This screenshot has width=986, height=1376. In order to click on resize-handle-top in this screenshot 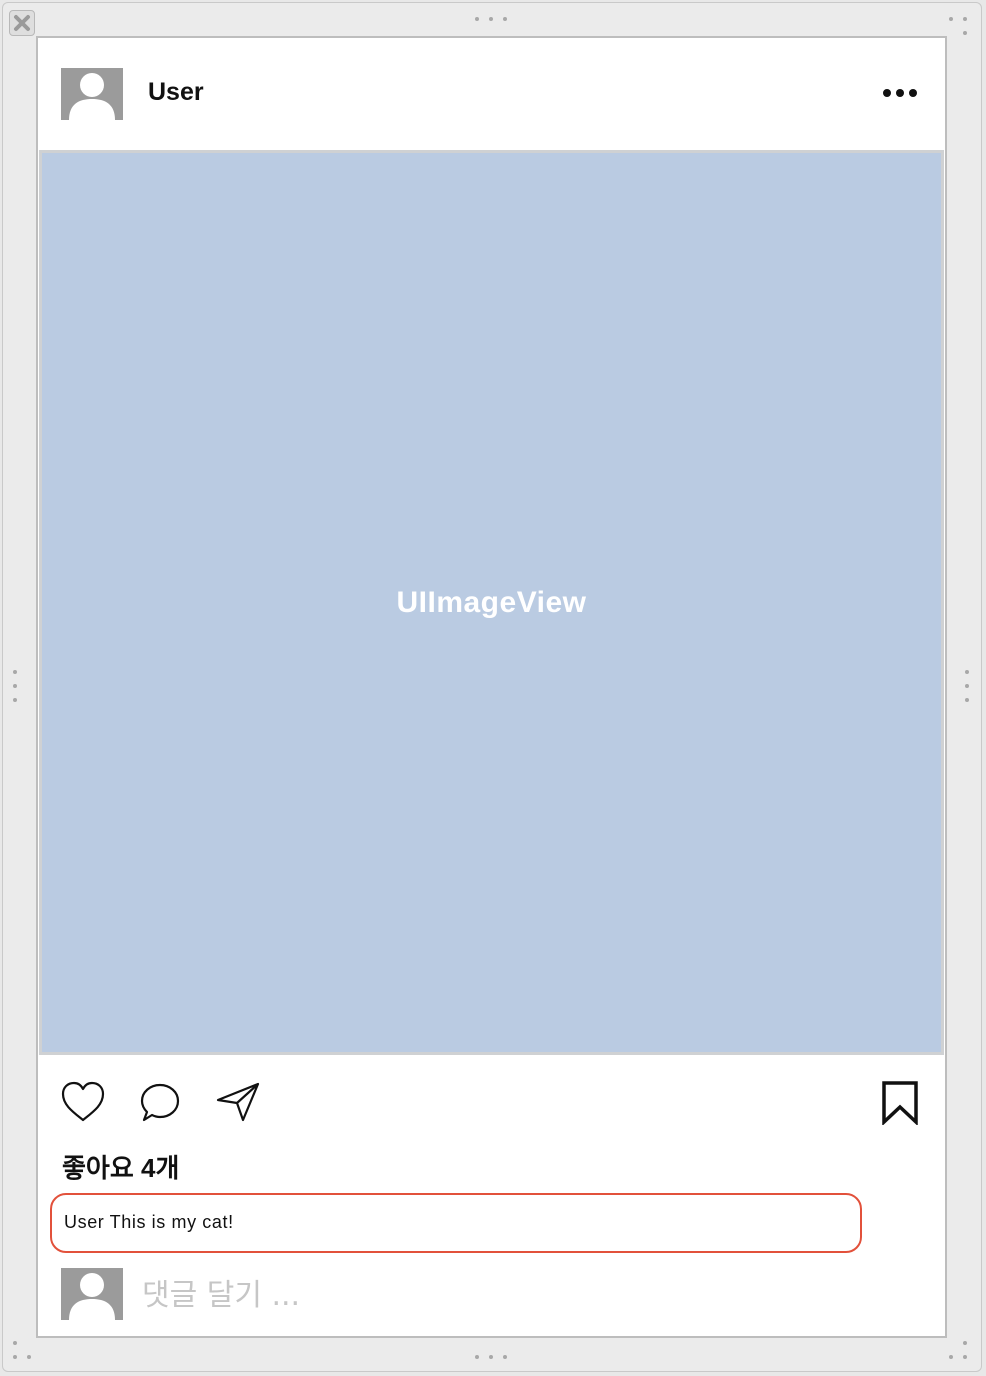, I will do `click(493, 19)`.